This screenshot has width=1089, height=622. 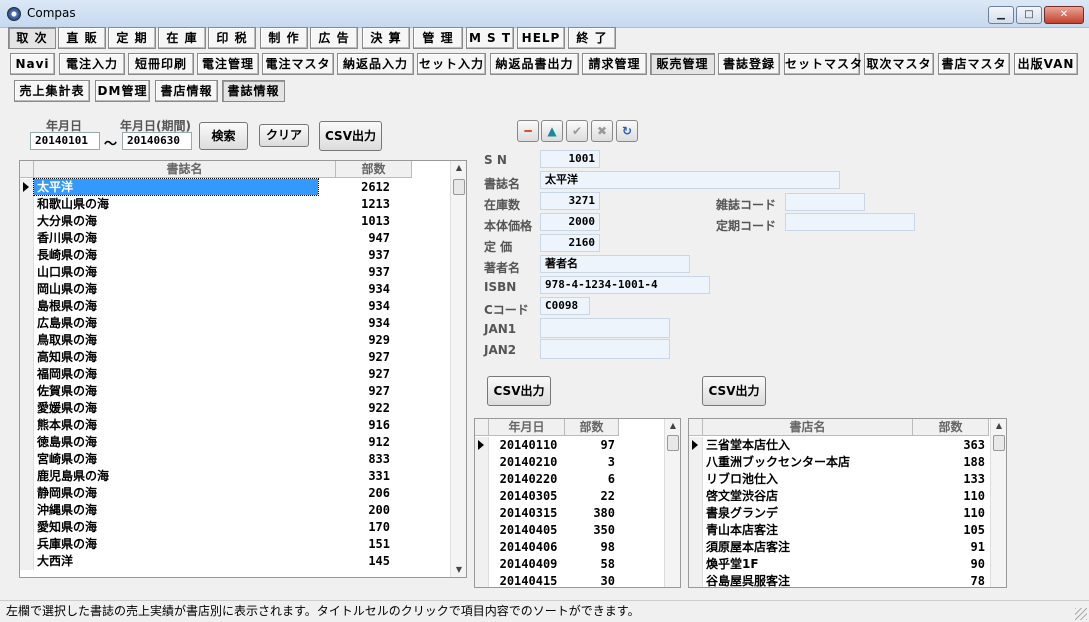 What do you see at coordinates (207, 255) in the screenshot?
I see `table-row: 長崎県の海 937` at bounding box center [207, 255].